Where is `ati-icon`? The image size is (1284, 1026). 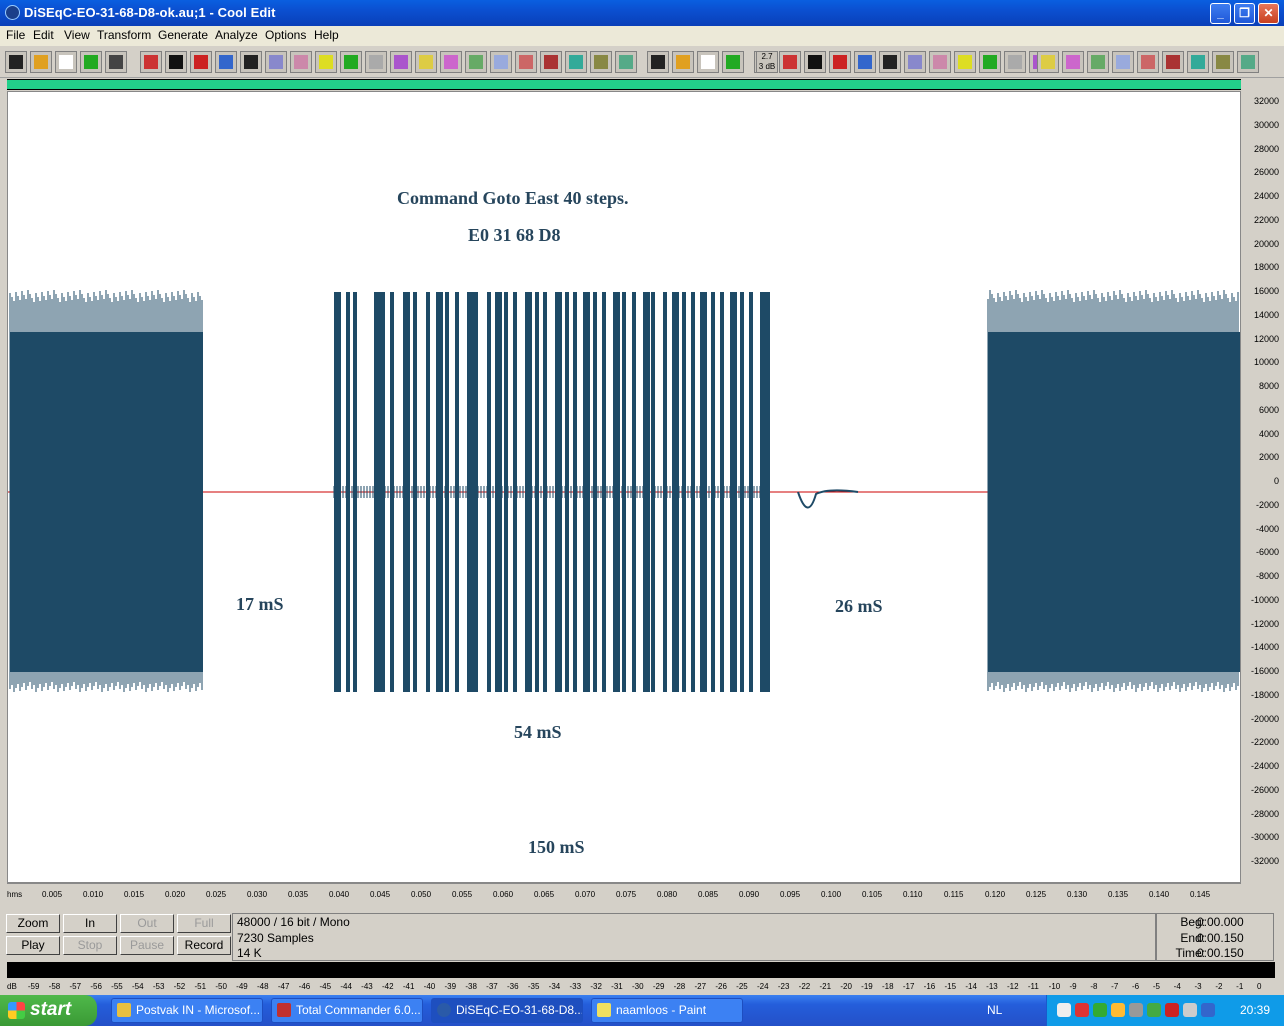 ati-icon is located at coordinates (1172, 1010).